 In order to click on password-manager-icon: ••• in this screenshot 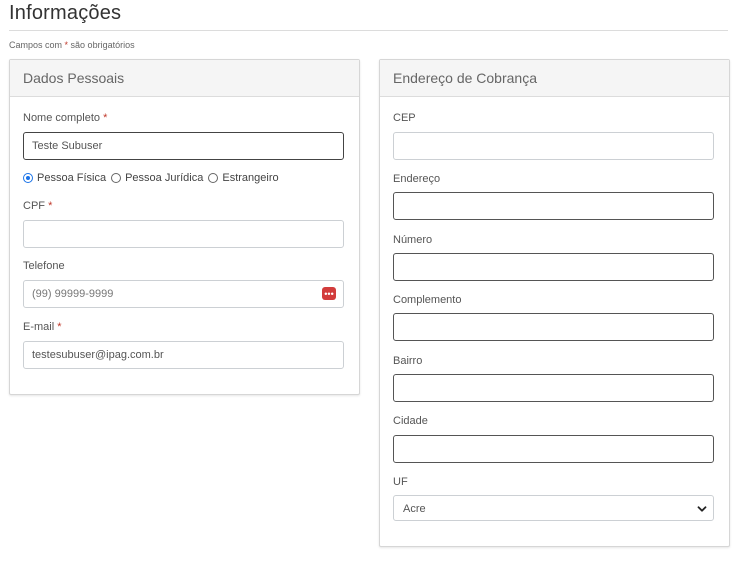, I will do `click(329, 293)`.